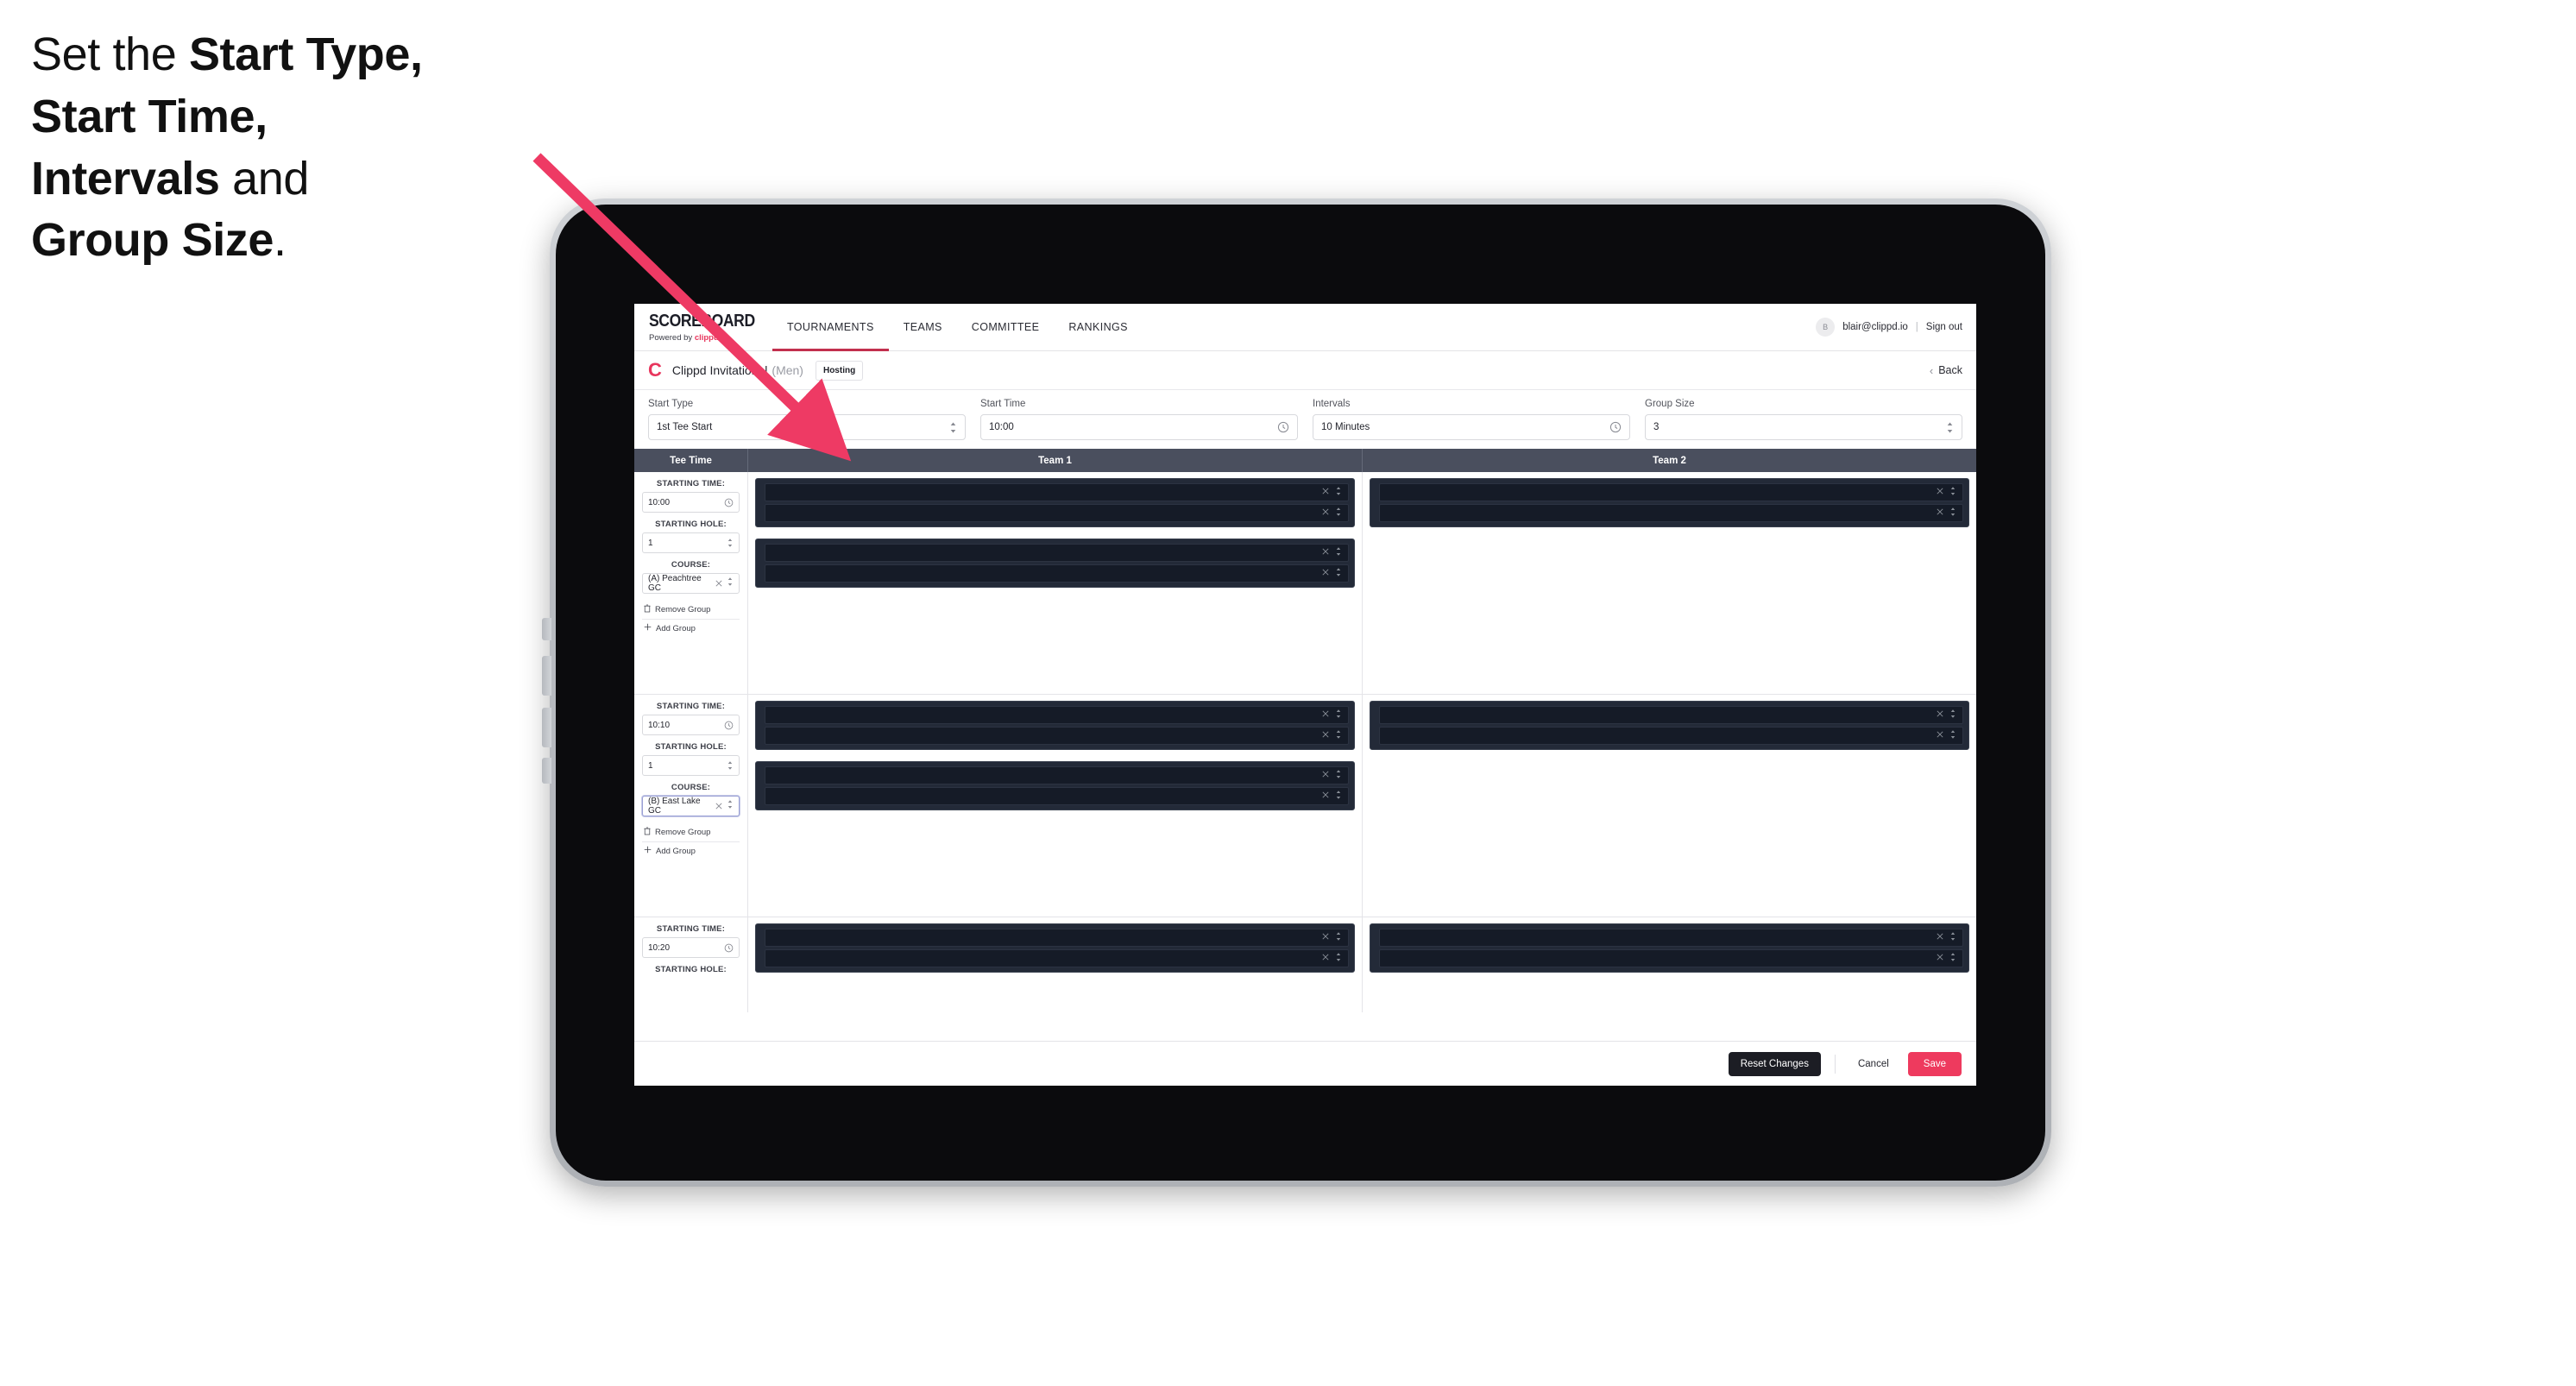  Describe the element at coordinates (305, 54) in the screenshot. I see `caption-line1-bold: Start Type,` at that location.